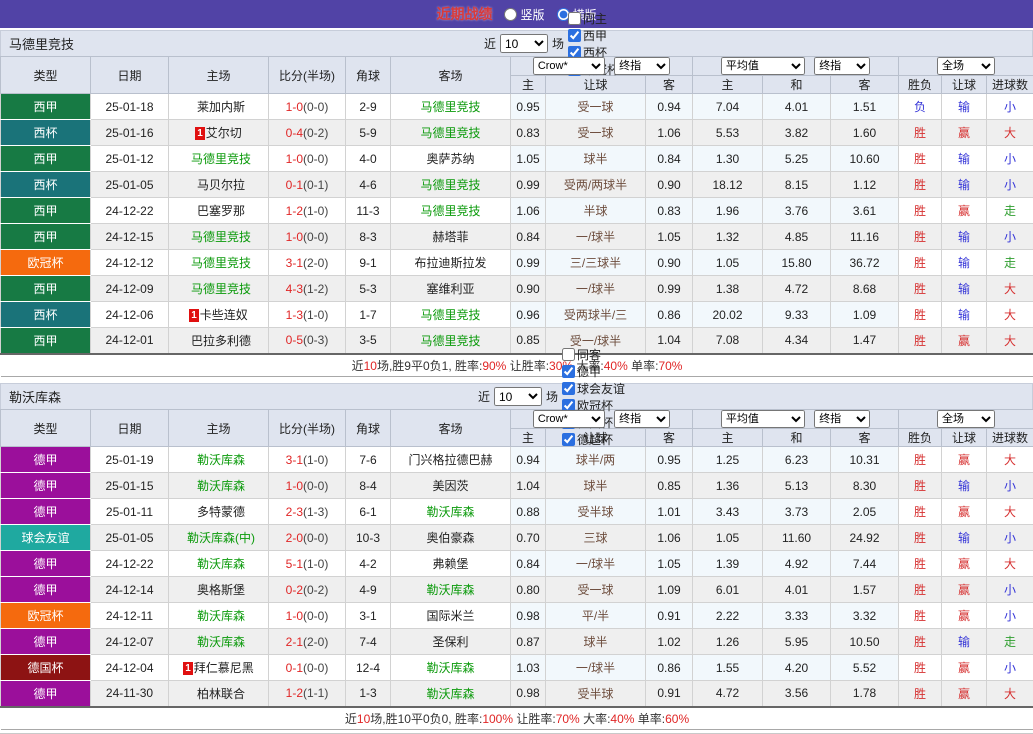  Describe the element at coordinates (368, 459) in the screenshot. I see `corner-score: 7-6` at that location.